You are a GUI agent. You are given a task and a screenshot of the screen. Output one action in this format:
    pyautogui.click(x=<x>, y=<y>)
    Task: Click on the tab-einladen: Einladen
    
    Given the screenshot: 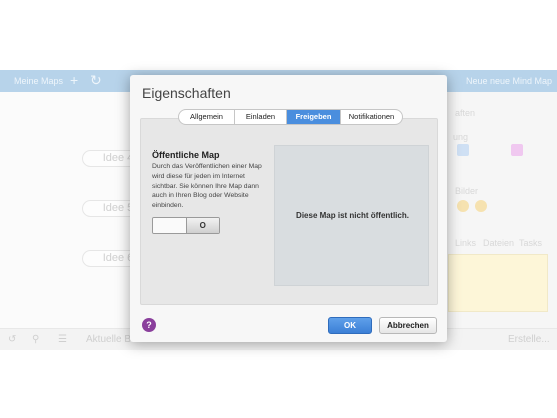 What is the action you would take?
    pyautogui.click(x=261, y=117)
    